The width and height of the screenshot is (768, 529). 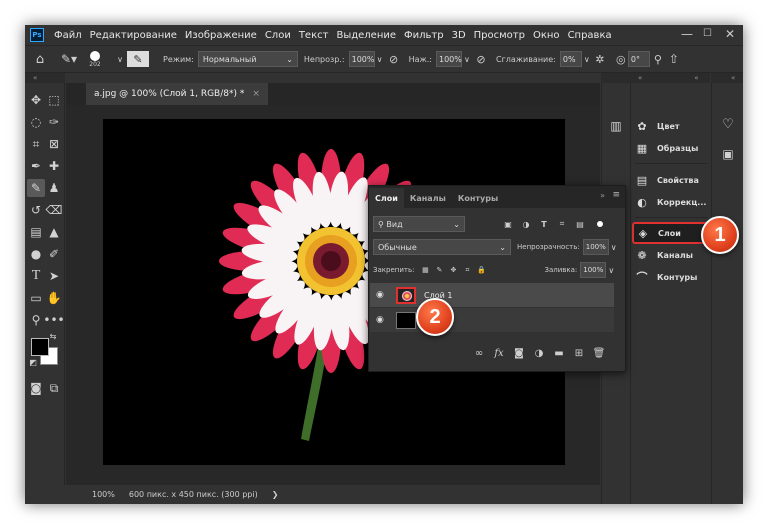 What do you see at coordinates (671, 148) in the screenshot?
I see `panel-swatches: ▦ Образцы` at bounding box center [671, 148].